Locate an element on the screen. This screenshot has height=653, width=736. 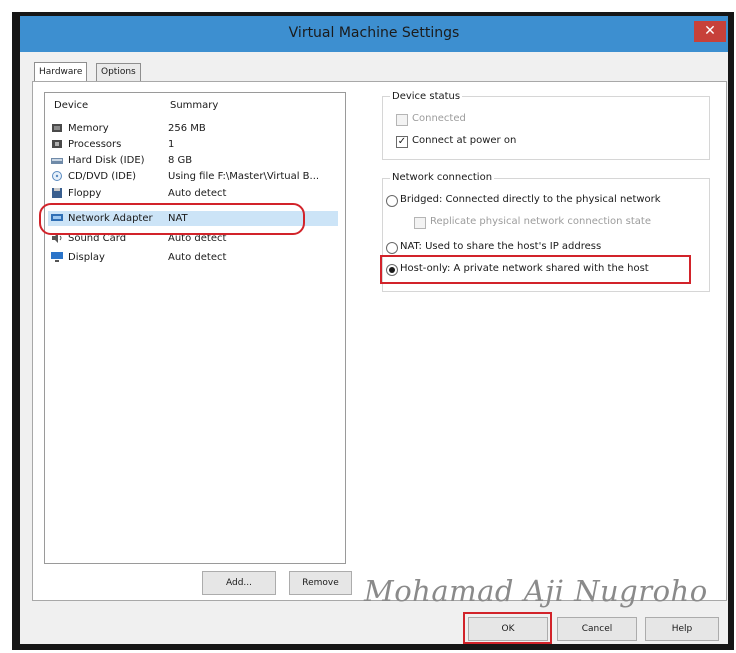
device-name: Hard Disk (IDE) is located at coordinates (106, 160).